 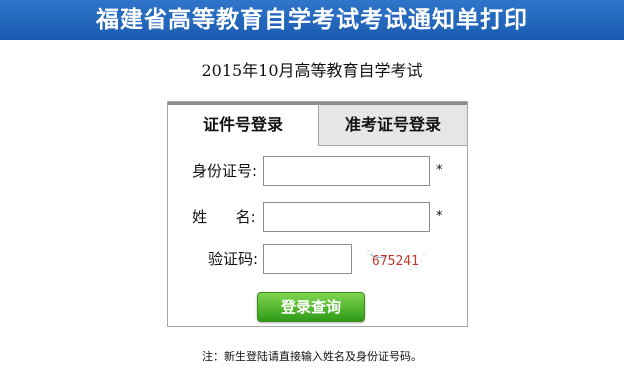 I want to click on captcha-label: 验证码:, so click(x=233, y=259).